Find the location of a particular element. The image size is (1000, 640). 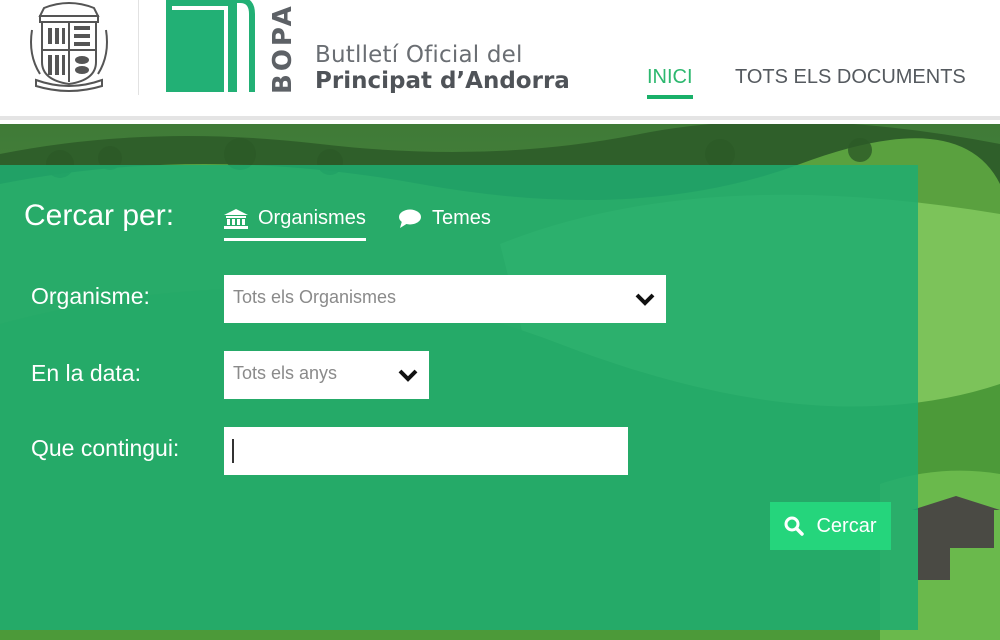

data-label: En la data: is located at coordinates (86, 373).